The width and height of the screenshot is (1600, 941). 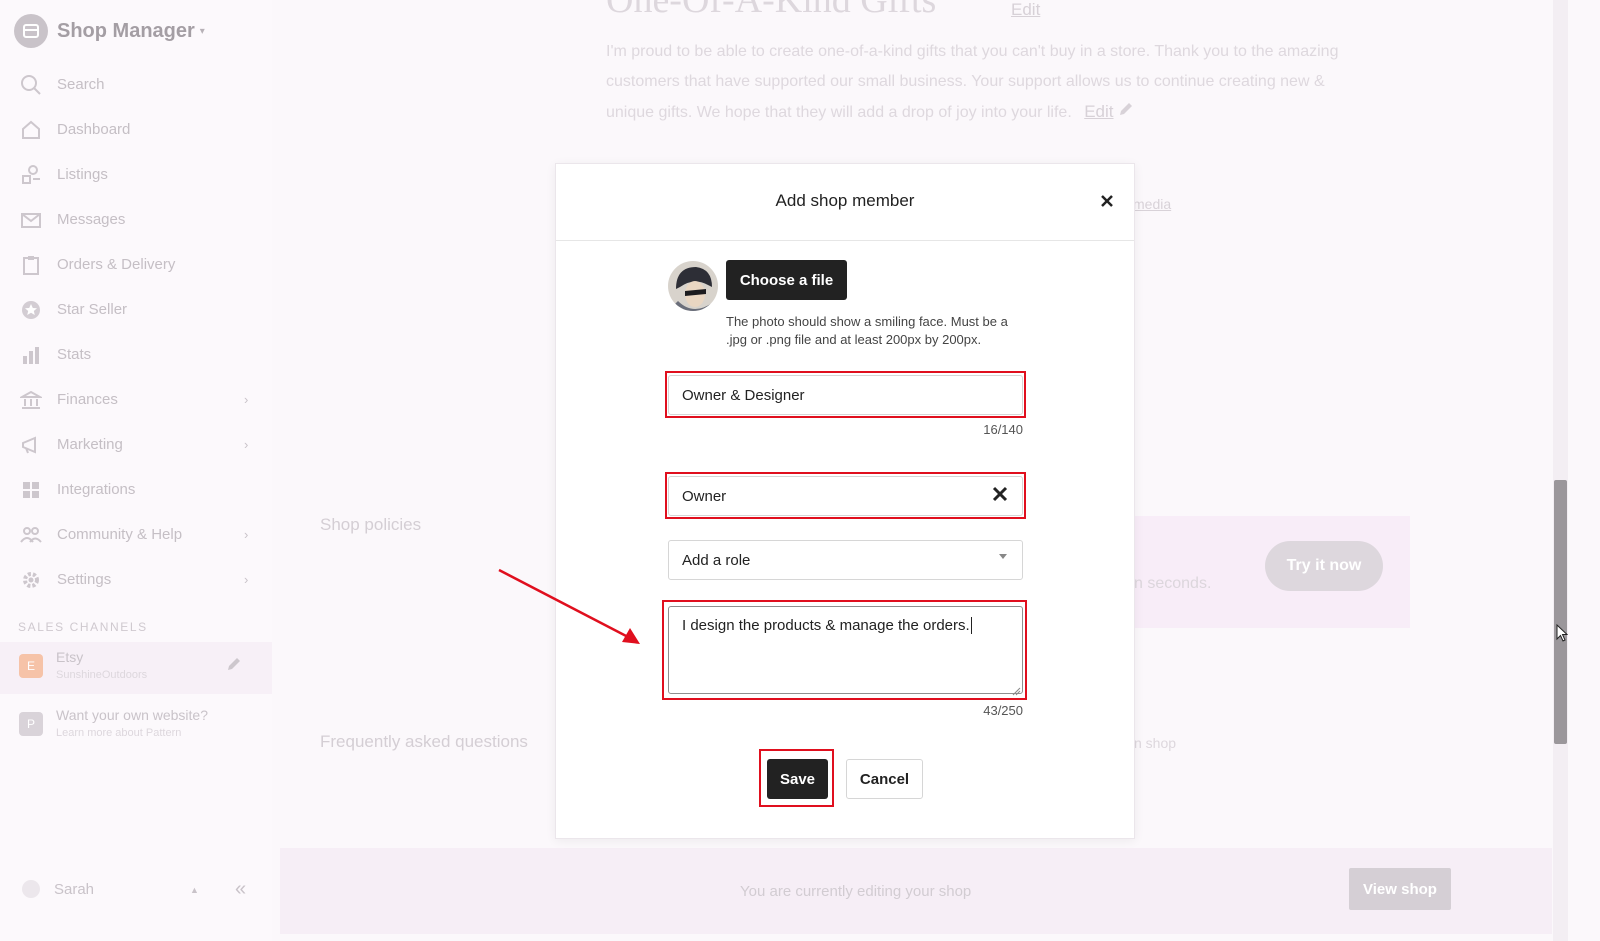 What do you see at coordinates (240, 889) in the screenshot?
I see `collapse-sidebar-icon: «` at bounding box center [240, 889].